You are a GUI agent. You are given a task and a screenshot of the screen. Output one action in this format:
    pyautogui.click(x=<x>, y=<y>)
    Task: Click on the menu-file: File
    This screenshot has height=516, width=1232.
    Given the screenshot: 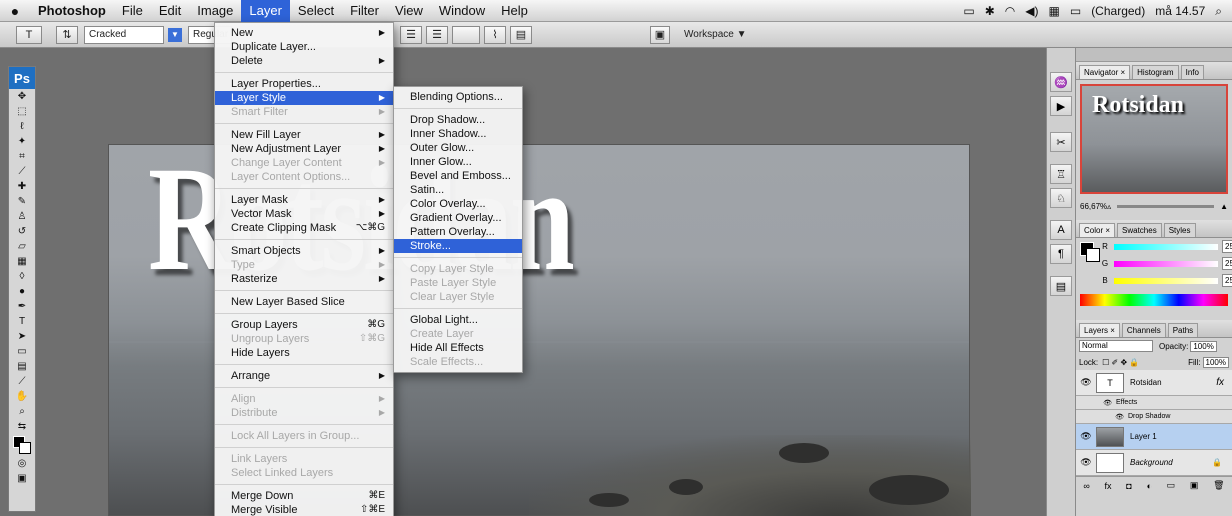 What is the action you would take?
    pyautogui.click(x=132, y=11)
    